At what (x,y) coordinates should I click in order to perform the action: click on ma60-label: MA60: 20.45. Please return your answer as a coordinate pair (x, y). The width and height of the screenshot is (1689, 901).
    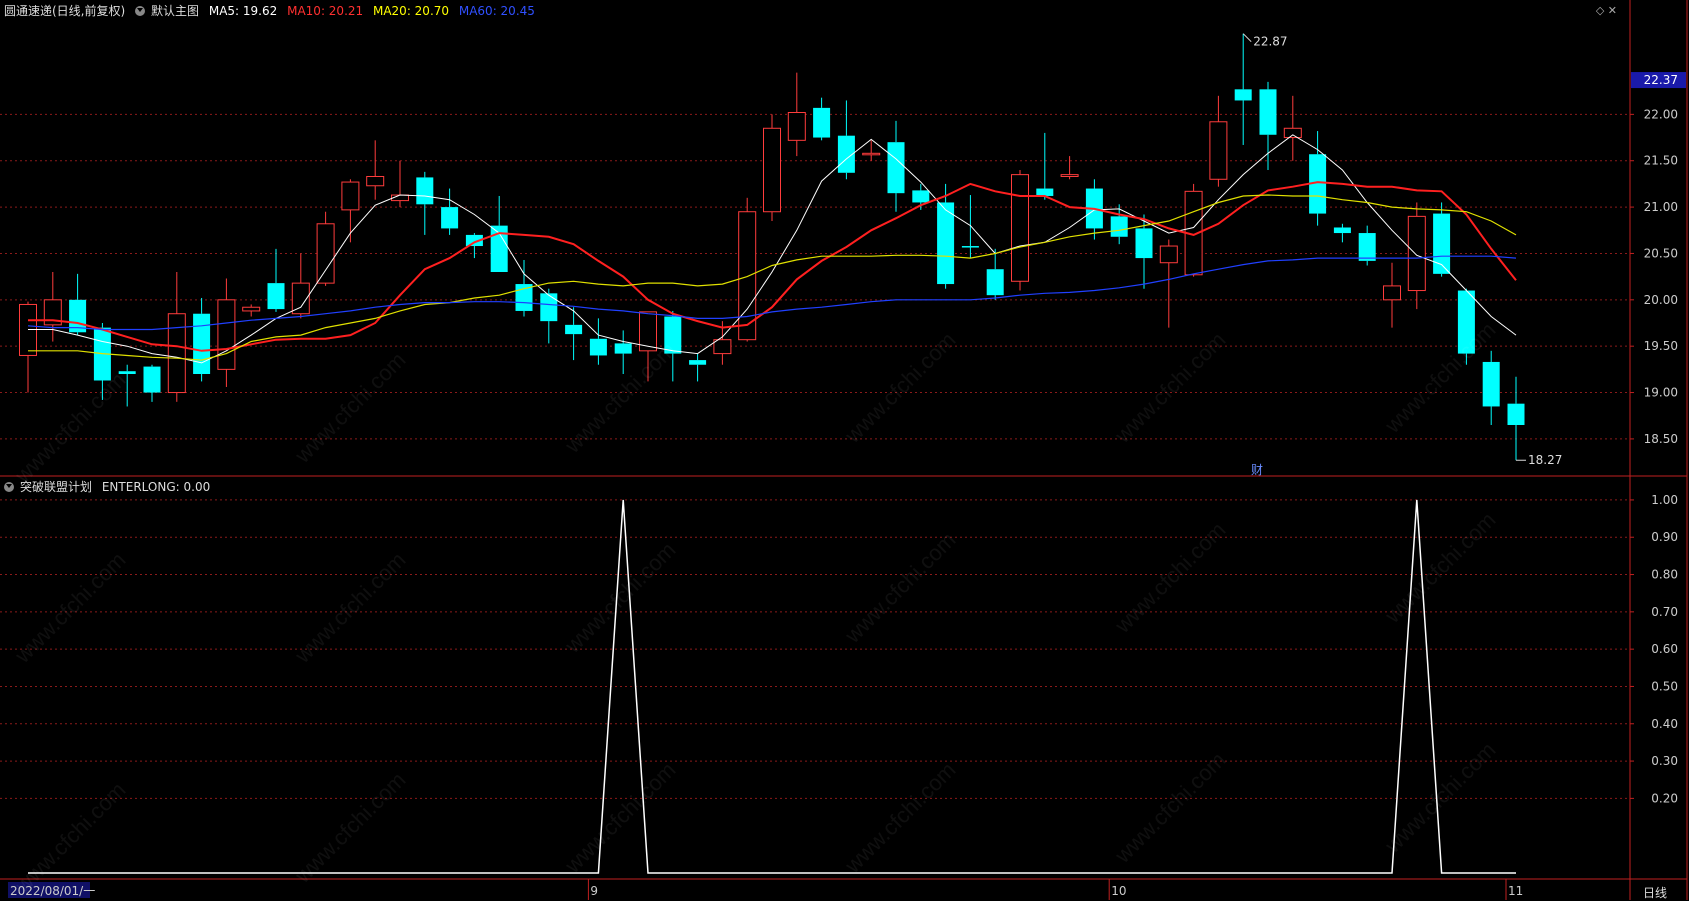
    Looking at the image, I should click on (496, 11).